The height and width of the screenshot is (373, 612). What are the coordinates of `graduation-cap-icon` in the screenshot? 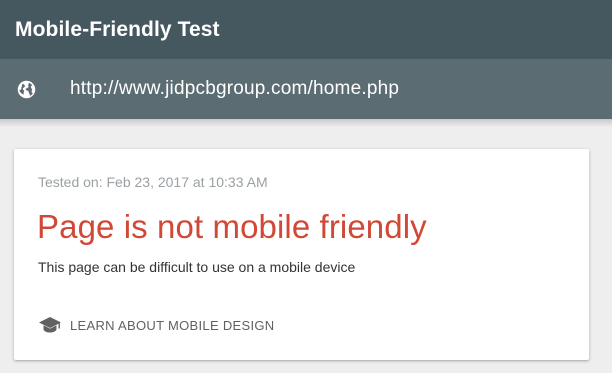 It's located at (50, 325).